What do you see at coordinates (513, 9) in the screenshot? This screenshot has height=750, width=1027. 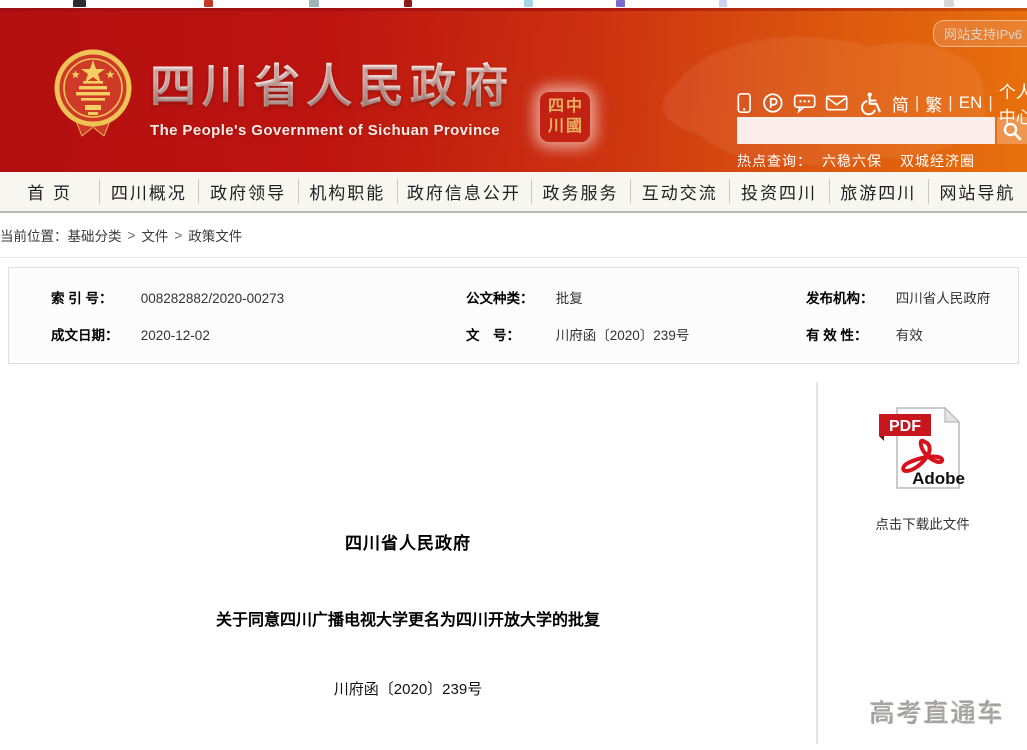 I see `header-top-edge` at bounding box center [513, 9].